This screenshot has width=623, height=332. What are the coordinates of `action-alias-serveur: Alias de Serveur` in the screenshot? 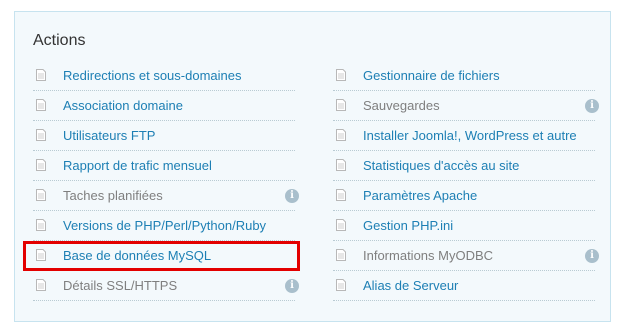 It's located at (464, 286).